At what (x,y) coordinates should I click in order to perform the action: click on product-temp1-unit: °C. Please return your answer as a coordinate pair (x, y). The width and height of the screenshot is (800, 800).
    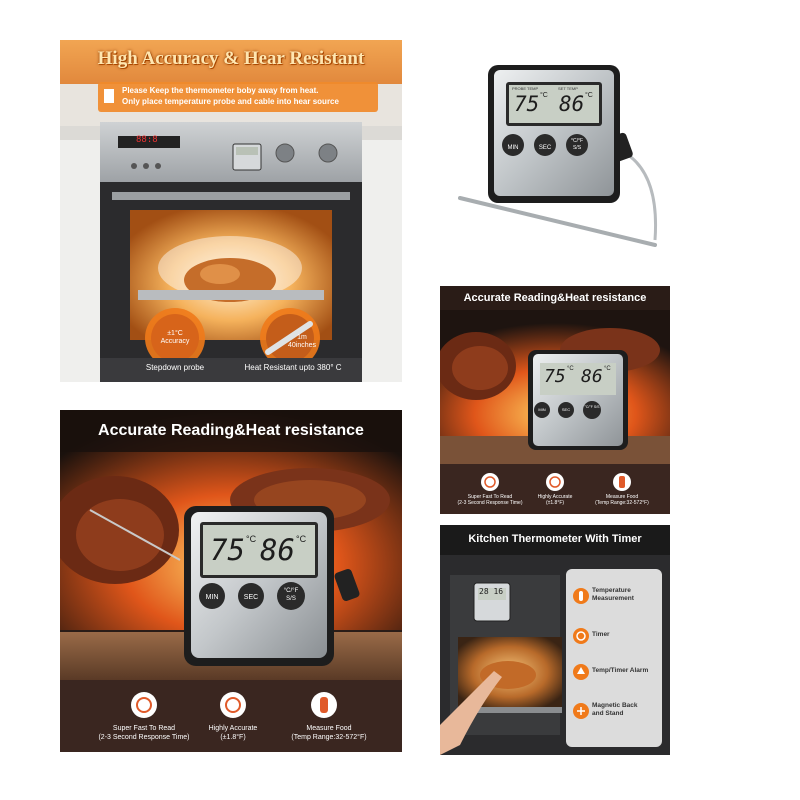
    Looking at the image, I should click on (544, 95).